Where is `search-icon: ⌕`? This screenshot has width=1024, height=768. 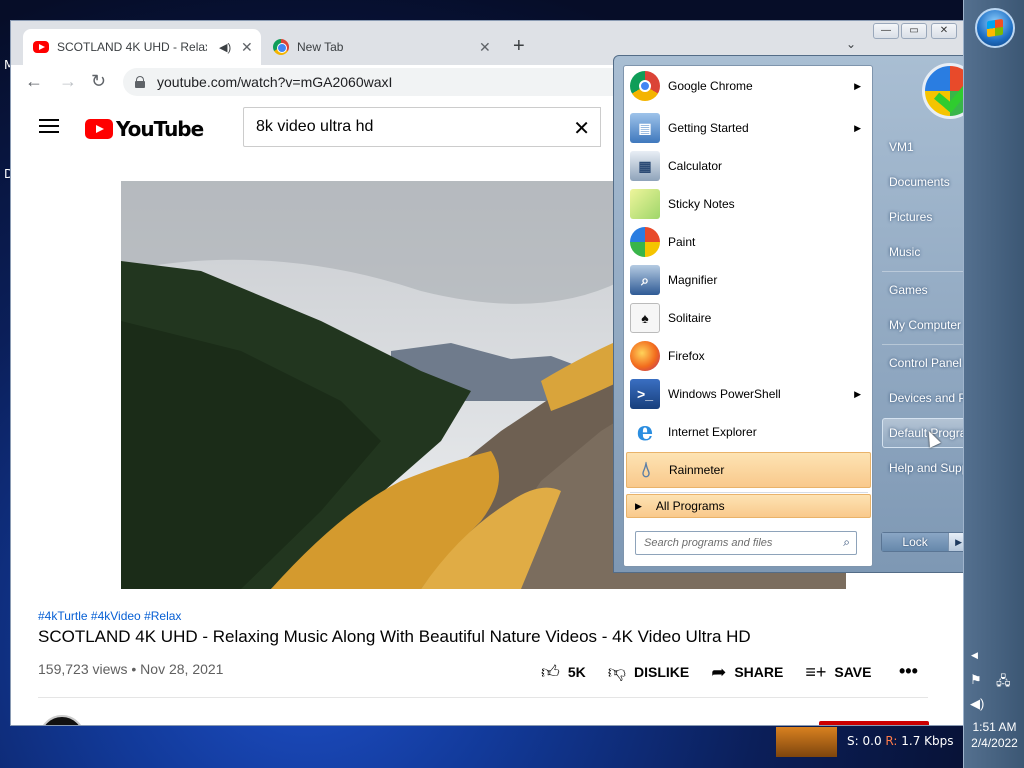 search-icon: ⌕ is located at coordinates (846, 542).